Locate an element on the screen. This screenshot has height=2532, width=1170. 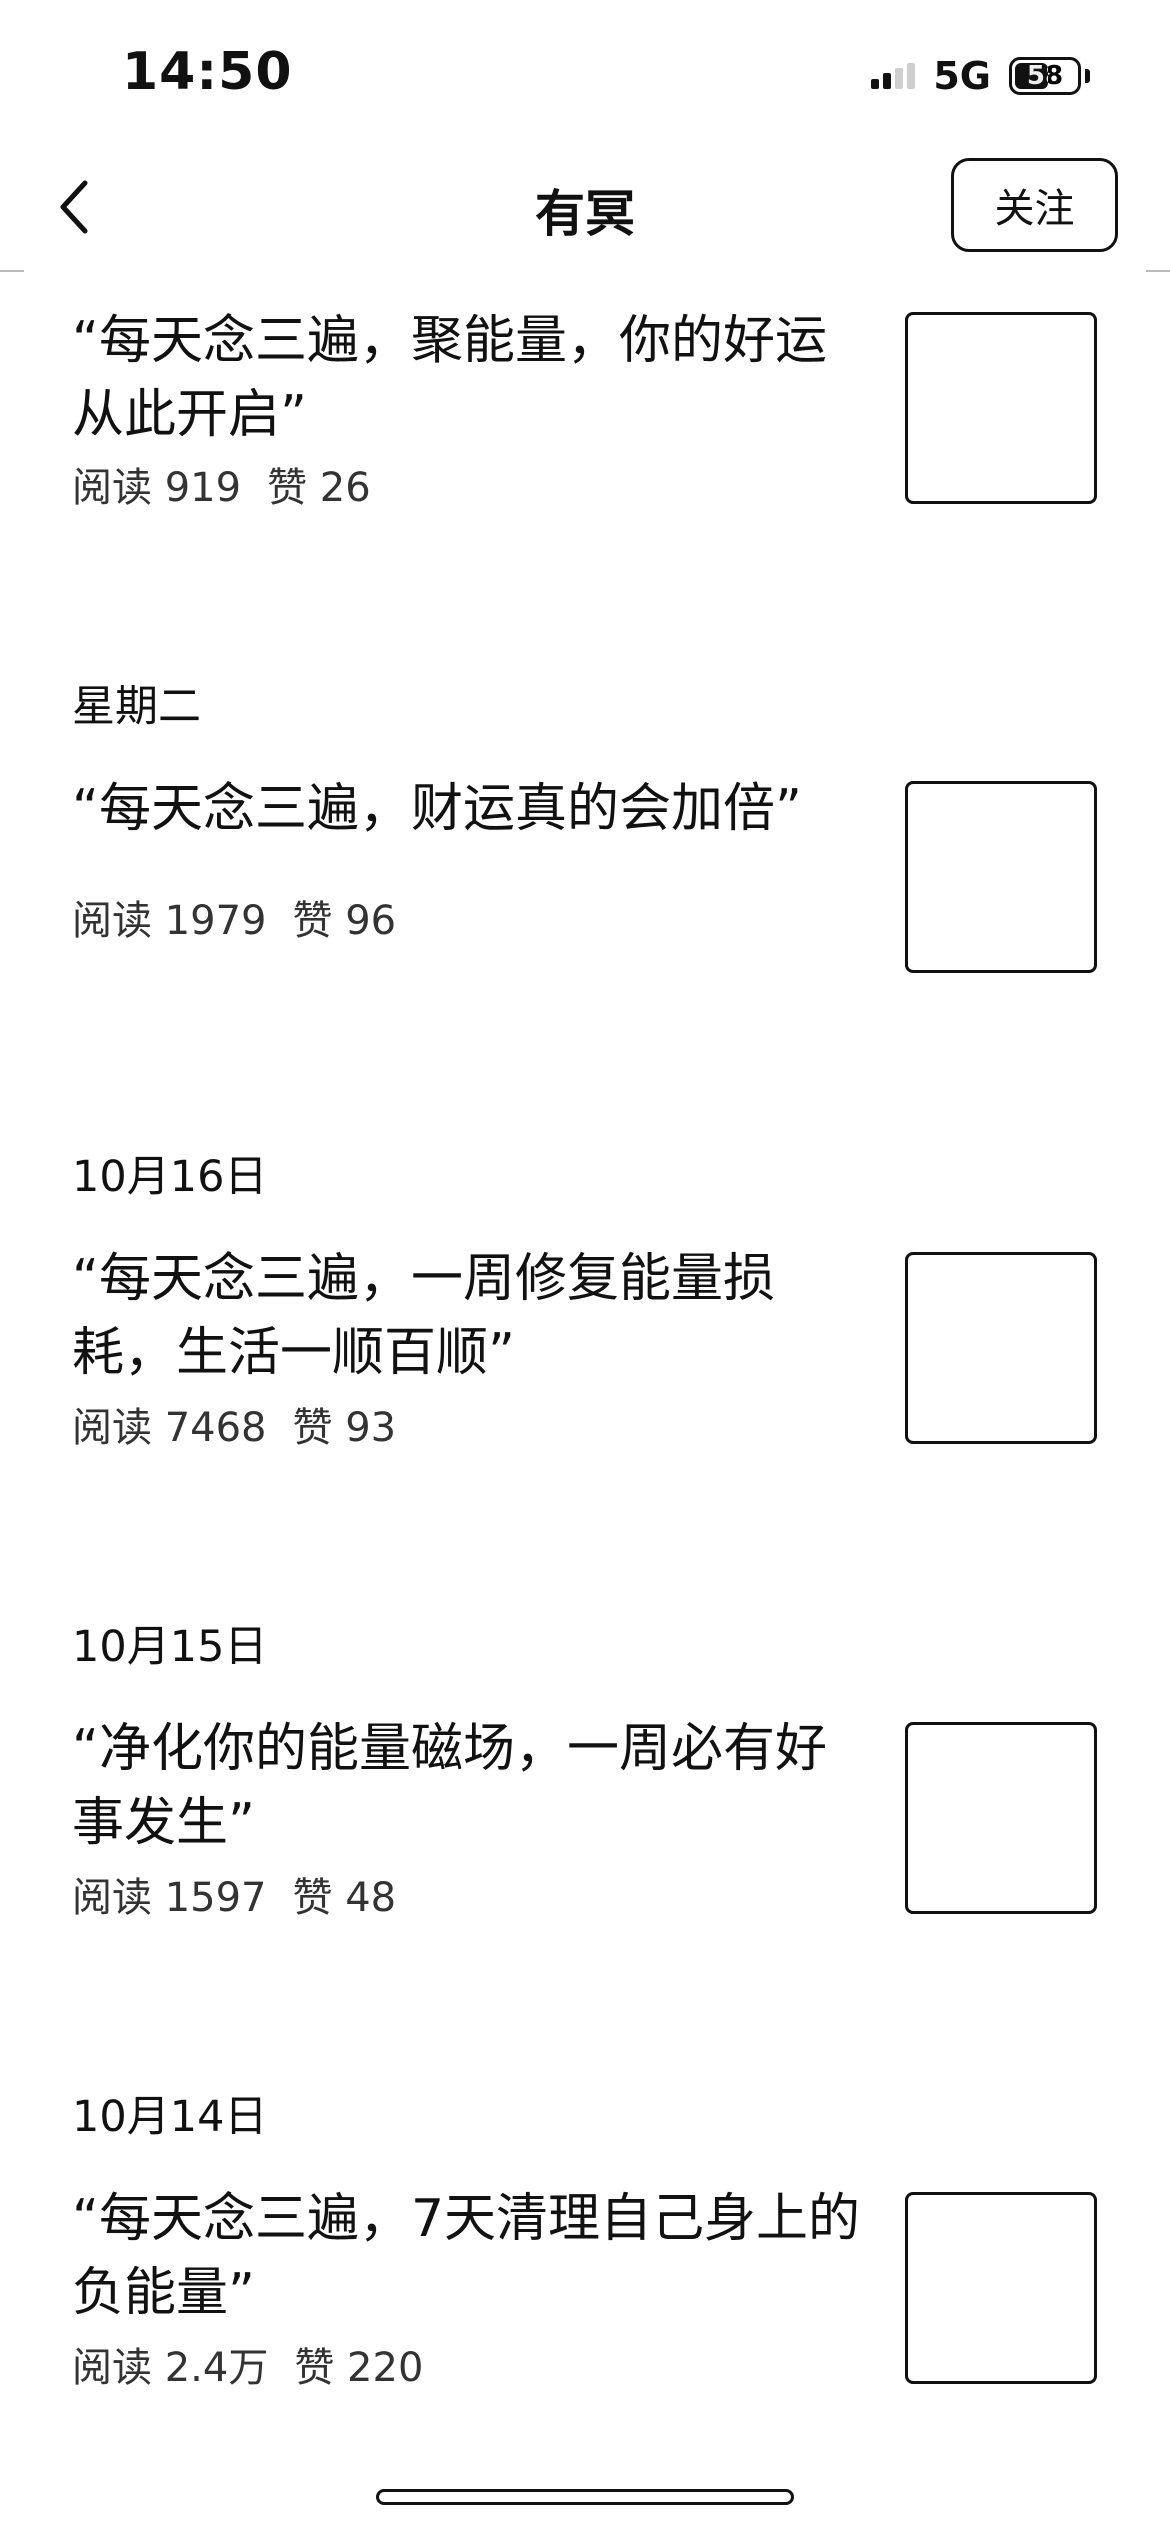
article-title: “净化你的能量磁场，一周必有好事发生” is located at coordinates (449, 1786).